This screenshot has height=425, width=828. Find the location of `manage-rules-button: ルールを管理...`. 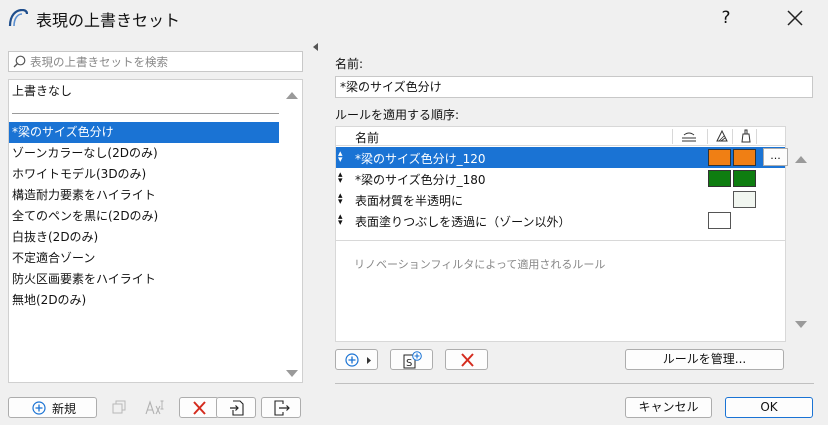

manage-rules-button: ルールを管理... is located at coordinates (704, 359).